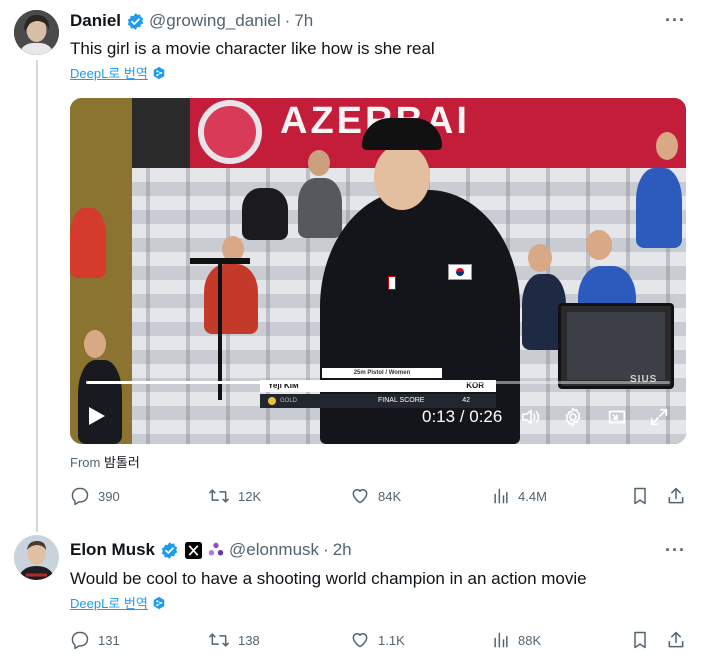  Describe the element at coordinates (215, 21) in the screenshot. I see `author-handle: @growing_daniel` at that location.